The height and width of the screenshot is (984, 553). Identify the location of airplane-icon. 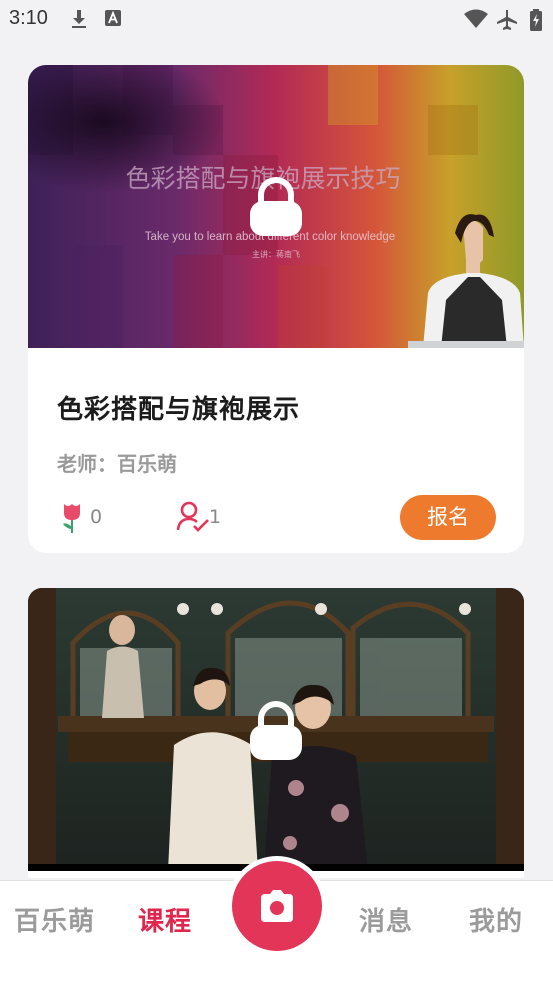
(507, 20).